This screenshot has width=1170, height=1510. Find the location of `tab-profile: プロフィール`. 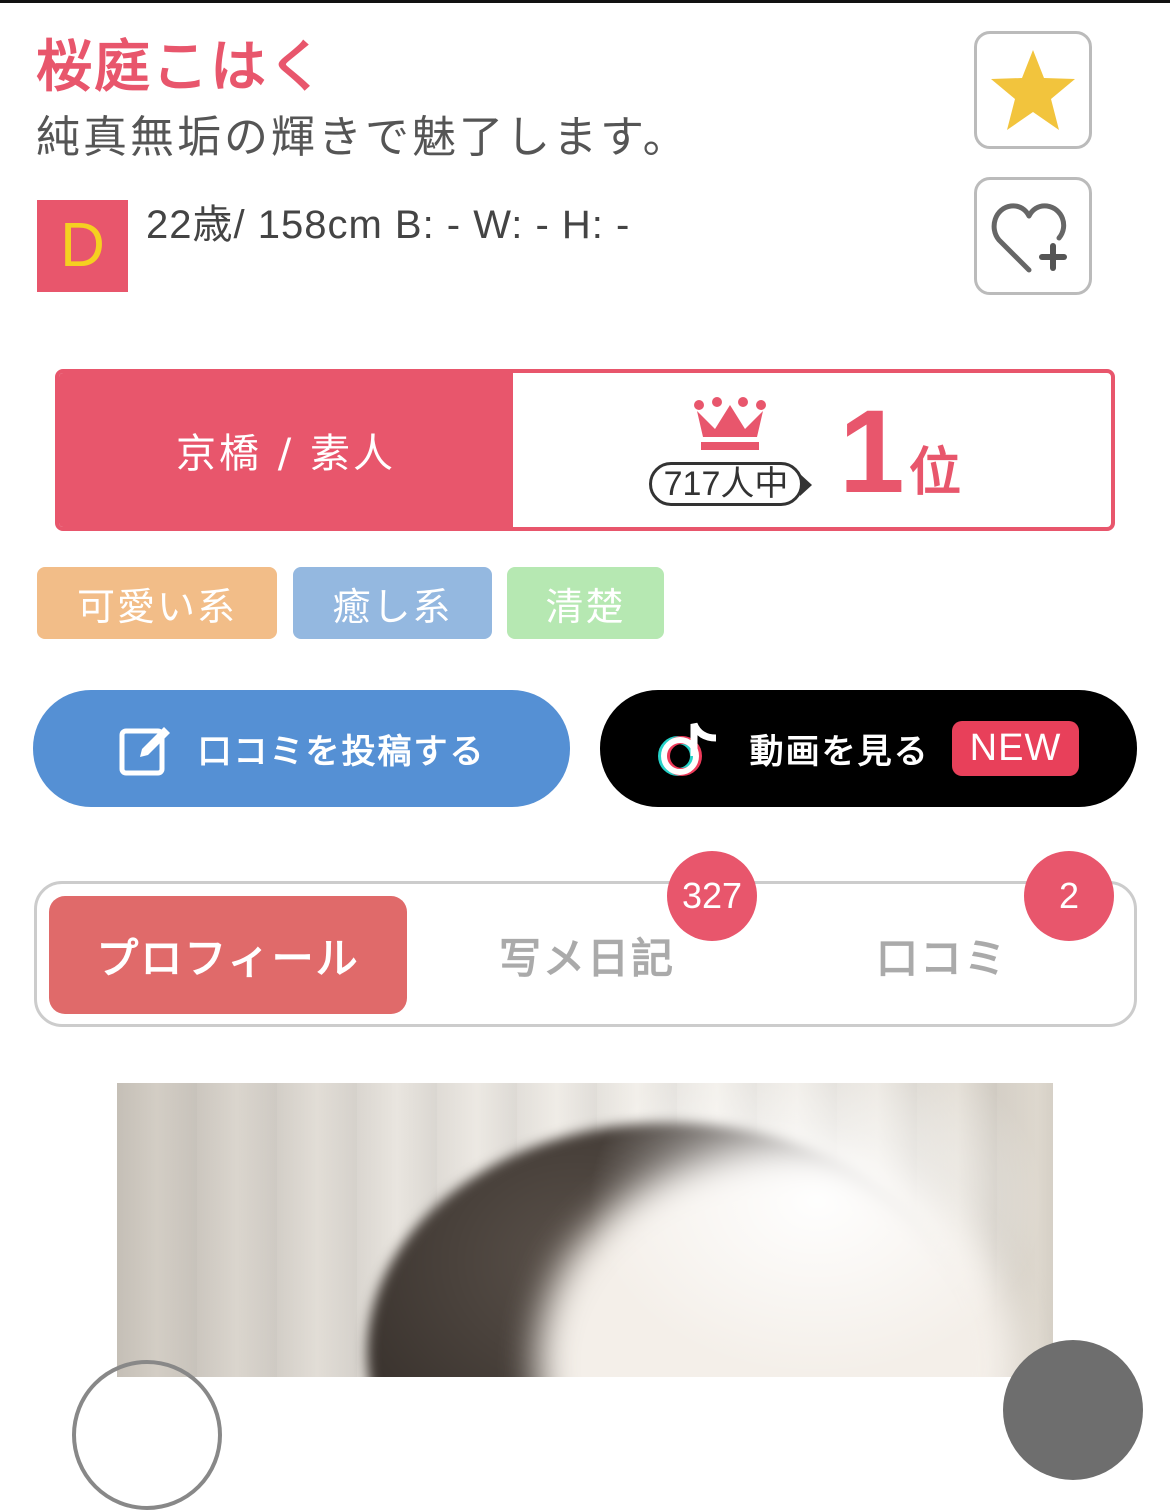

tab-profile: プロフィール is located at coordinates (228, 955).